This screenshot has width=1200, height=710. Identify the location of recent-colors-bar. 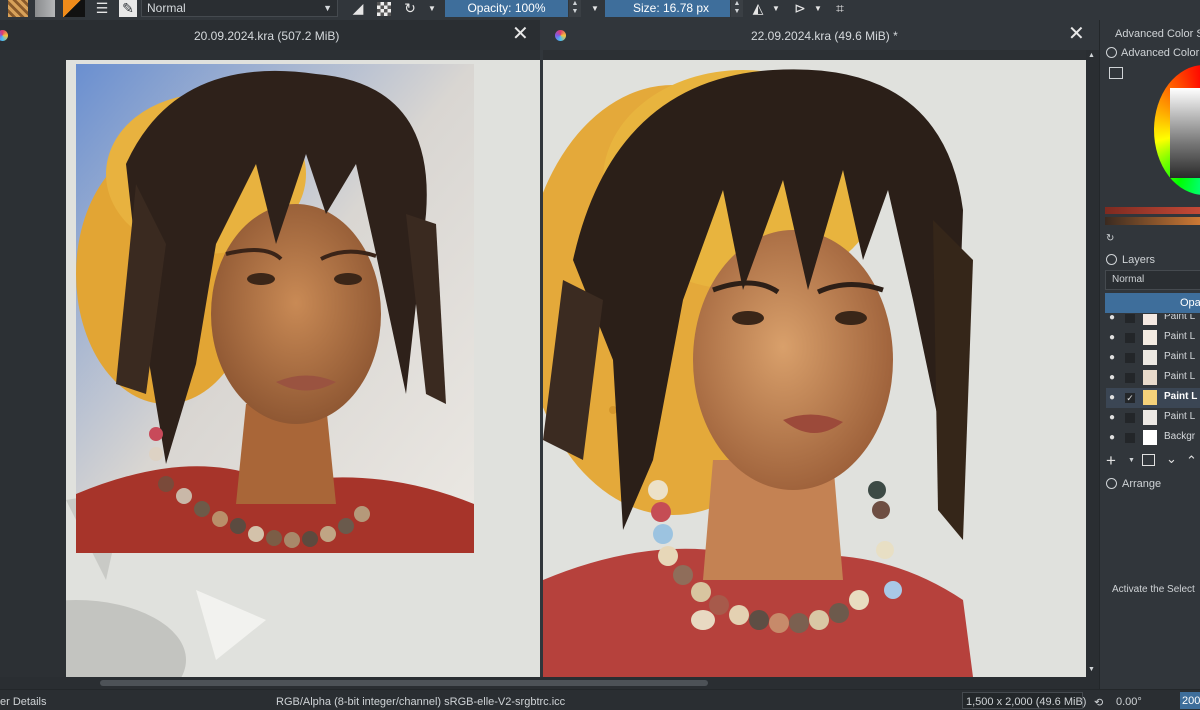
(1152, 210).